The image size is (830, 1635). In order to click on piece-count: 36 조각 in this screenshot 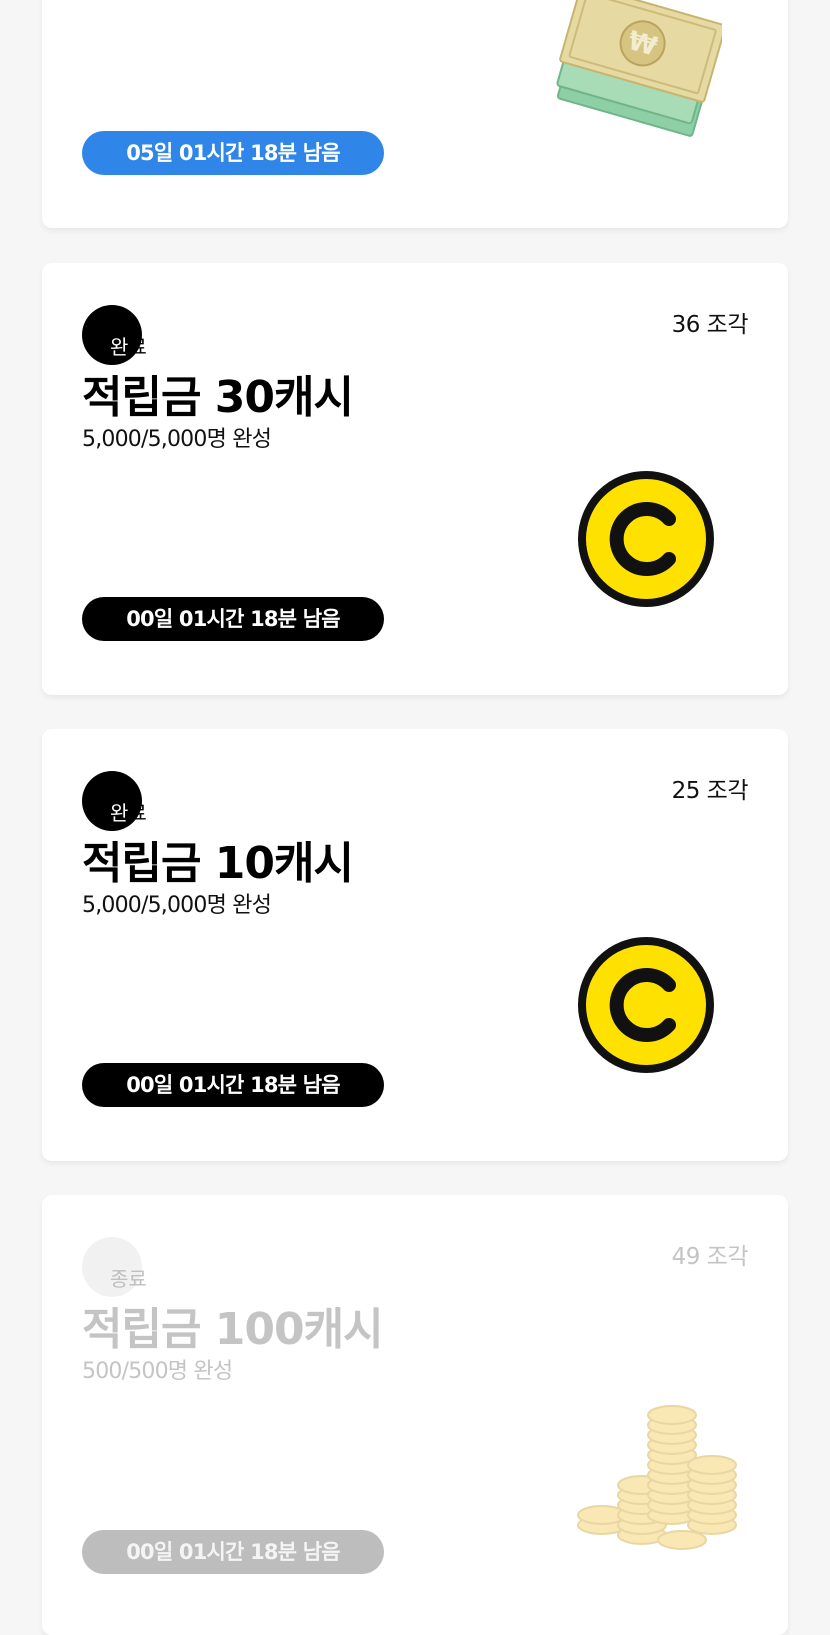, I will do `click(710, 325)`.